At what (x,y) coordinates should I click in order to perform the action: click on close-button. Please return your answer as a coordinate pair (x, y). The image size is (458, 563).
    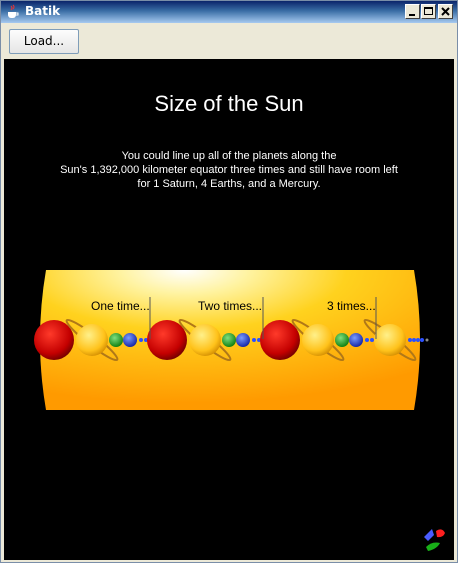
    Looking at the image, I should click on (445, 11).